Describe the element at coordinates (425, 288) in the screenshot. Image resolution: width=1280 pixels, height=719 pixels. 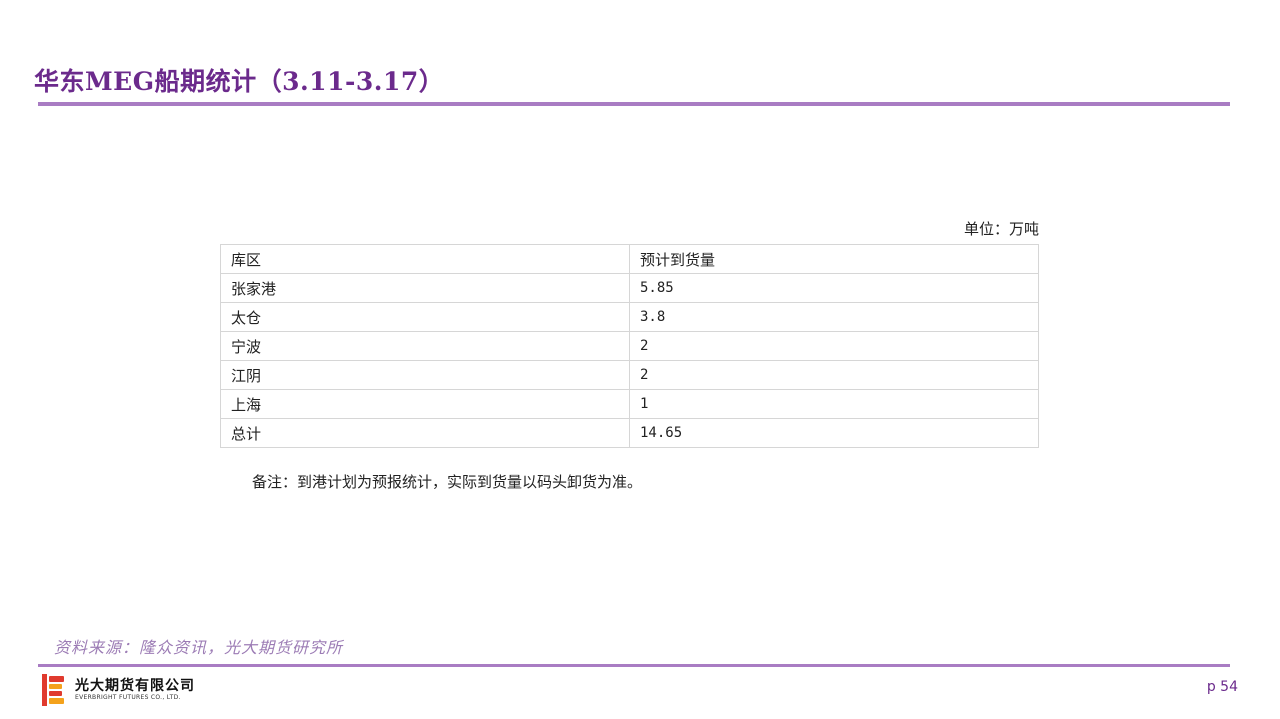
I see `region-cell: 张家港` at that location.